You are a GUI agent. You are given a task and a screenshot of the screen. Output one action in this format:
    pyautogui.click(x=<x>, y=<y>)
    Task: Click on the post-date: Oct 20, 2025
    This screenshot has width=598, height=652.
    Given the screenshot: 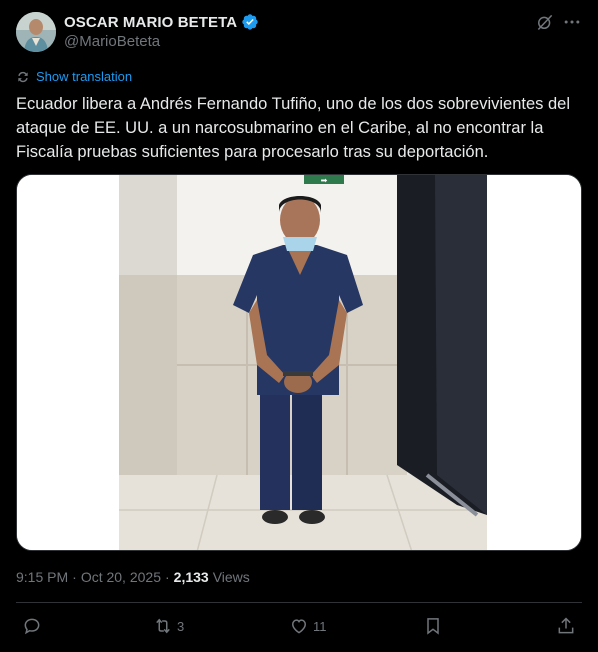 What is the action you would take?
    pyautogui.click(x=121, y=577)
    